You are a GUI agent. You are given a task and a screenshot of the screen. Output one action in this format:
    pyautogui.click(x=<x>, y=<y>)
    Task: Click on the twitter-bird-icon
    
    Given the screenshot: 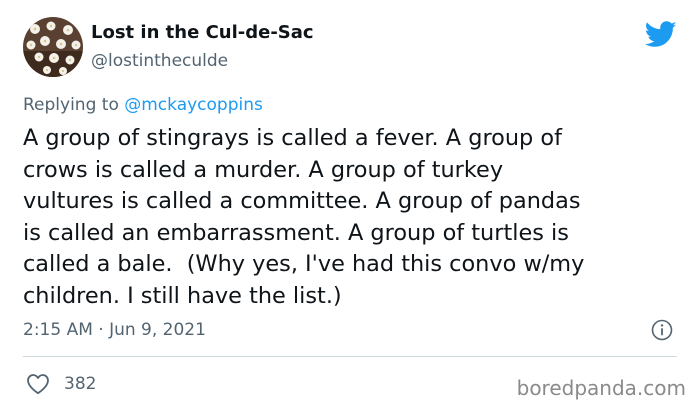 What is the action you would take?
    pyautogui.click(x=661, y=34)
    